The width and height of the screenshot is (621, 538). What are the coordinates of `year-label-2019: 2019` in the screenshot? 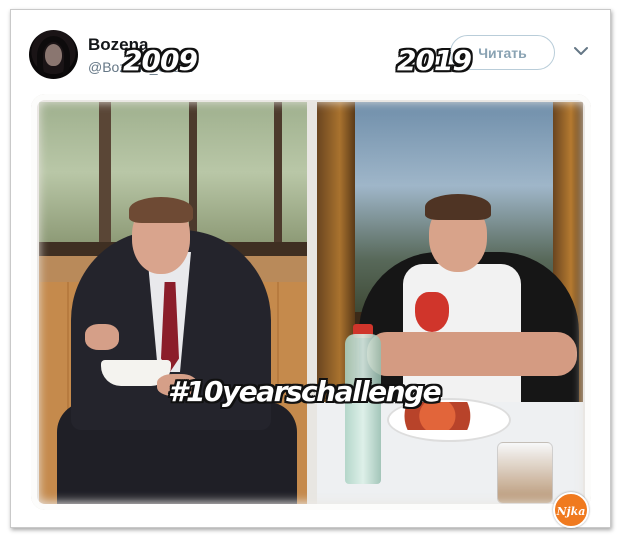 It's located at (434, 60).